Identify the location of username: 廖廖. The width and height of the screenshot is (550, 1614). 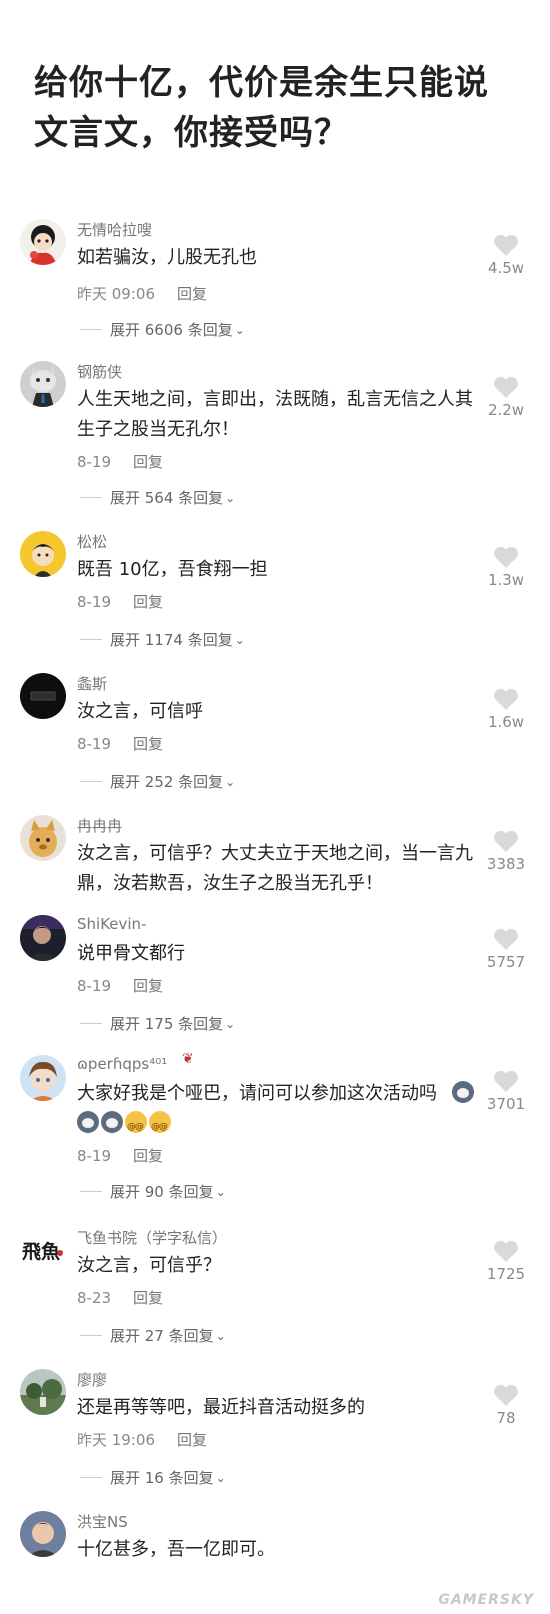
(92, 1379).